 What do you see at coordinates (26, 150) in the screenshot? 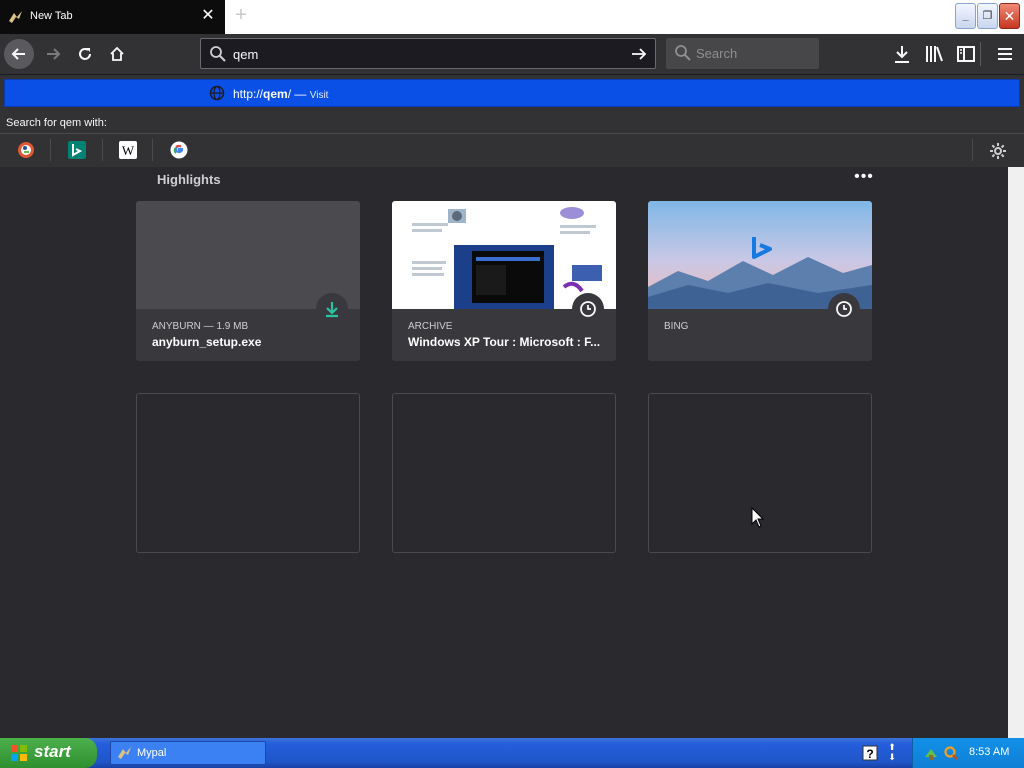
I see `duckduckgo-icon` at bounding box center [26, 150].